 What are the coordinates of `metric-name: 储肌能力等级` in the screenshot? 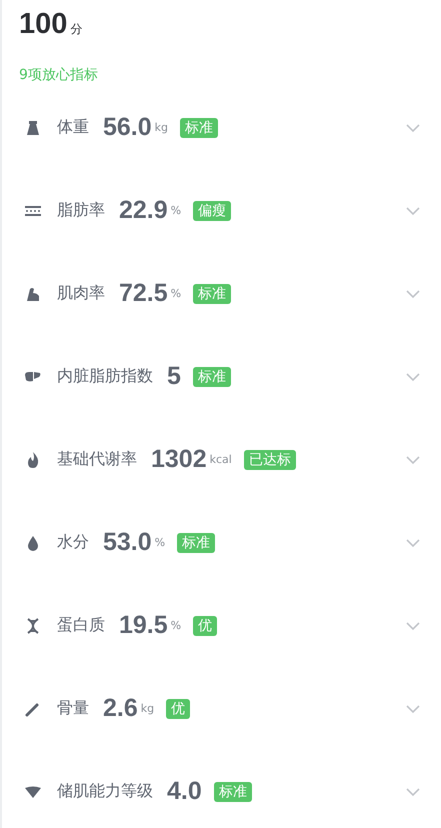 It's located at (105, 791).